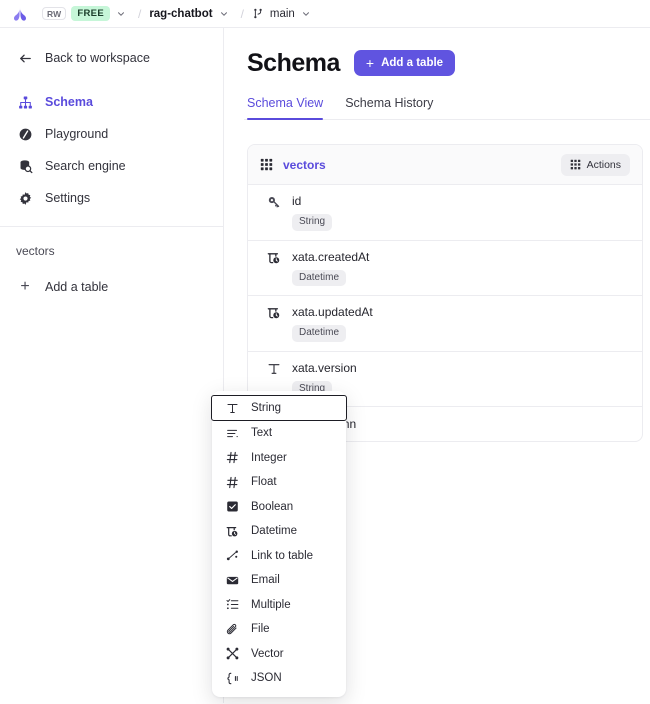 The image size is (650, 704). I want to click on dropdown-item-link-to-table: Link to table, so click(279, 556).